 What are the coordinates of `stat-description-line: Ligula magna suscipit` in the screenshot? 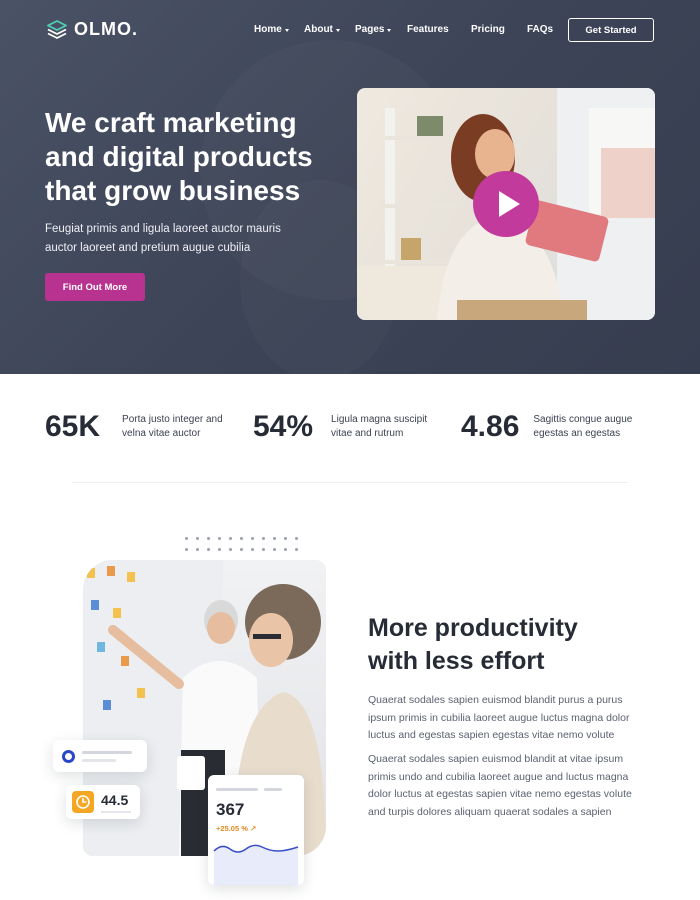 It's located at (379, 419).